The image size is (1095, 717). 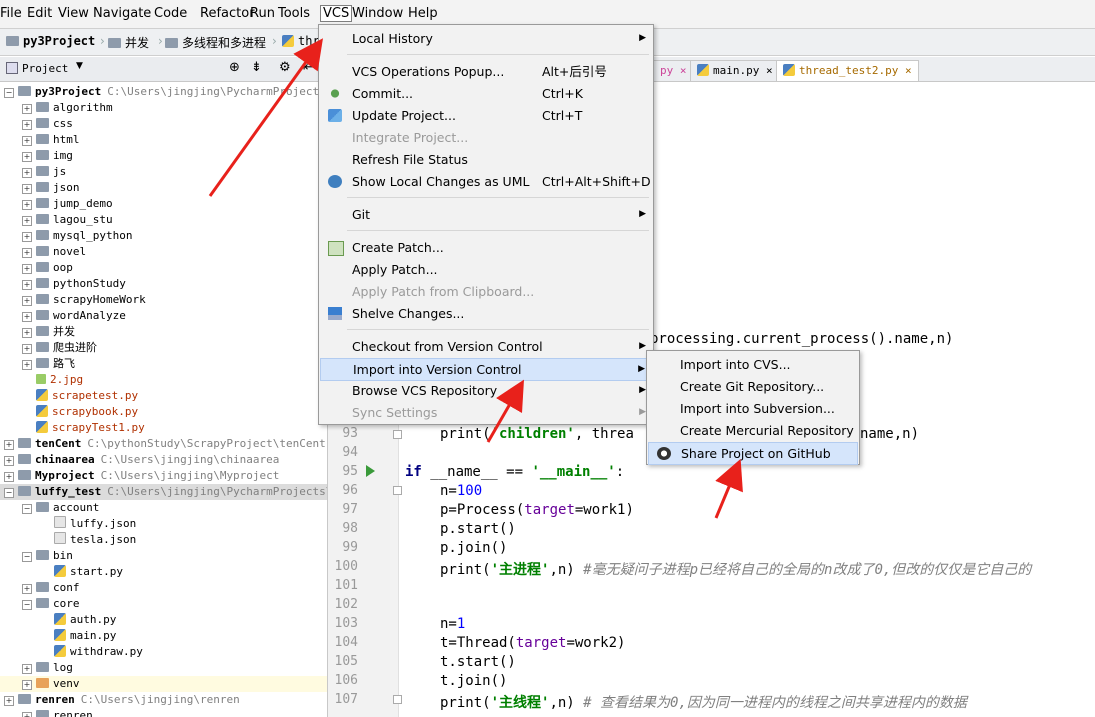 I want to click on menu-item-refresh-file-status: Refresh File Status, so click(x=486, y=159).